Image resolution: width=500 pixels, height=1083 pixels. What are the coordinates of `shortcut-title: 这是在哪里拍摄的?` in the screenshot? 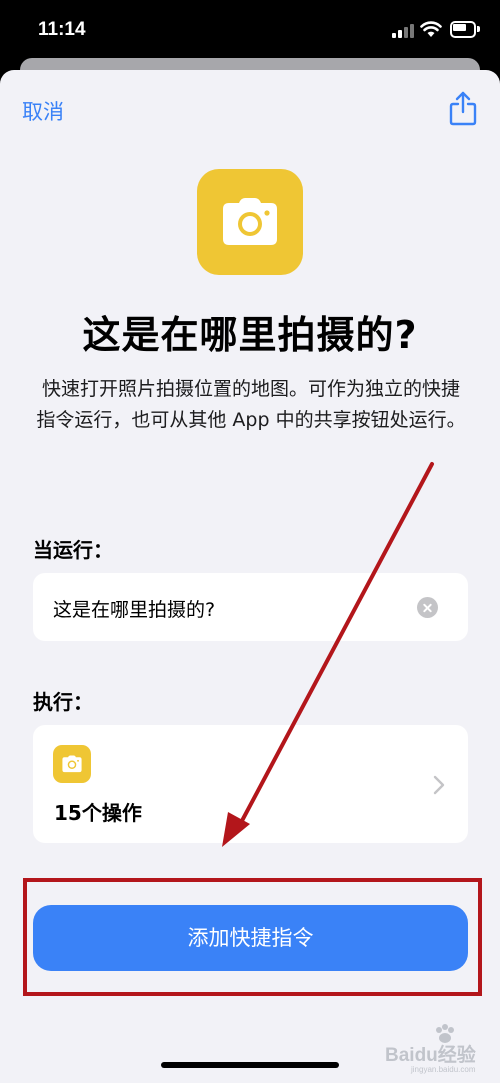 It's located at (250, 335).